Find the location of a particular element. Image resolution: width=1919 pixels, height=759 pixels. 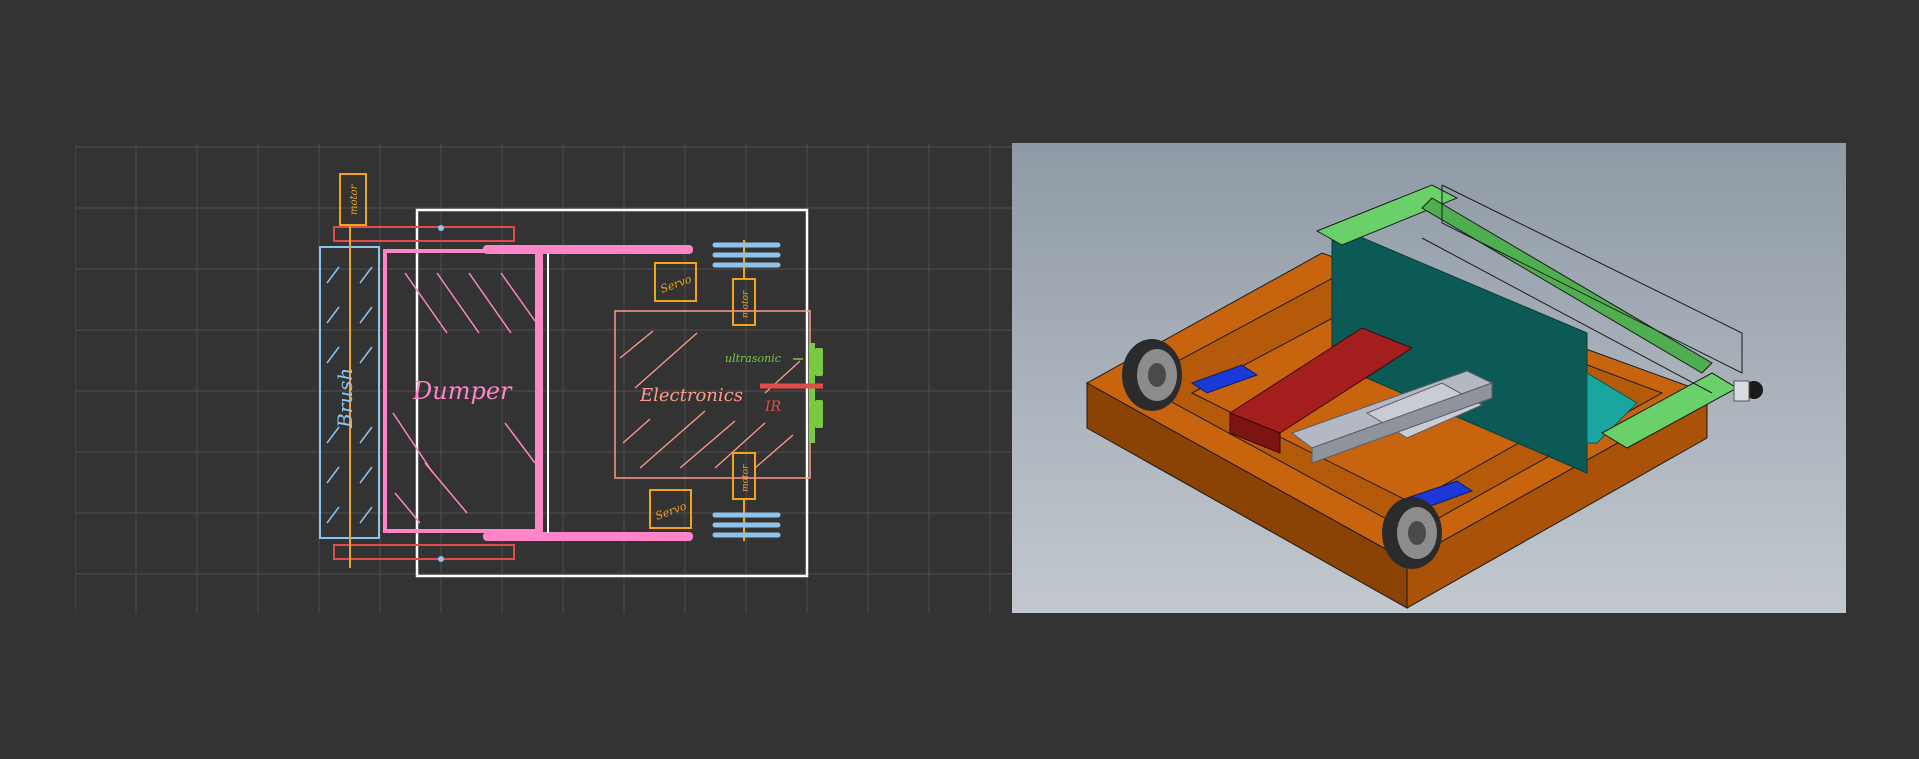

front-axle-bottom is located at coordinates (424, 552).